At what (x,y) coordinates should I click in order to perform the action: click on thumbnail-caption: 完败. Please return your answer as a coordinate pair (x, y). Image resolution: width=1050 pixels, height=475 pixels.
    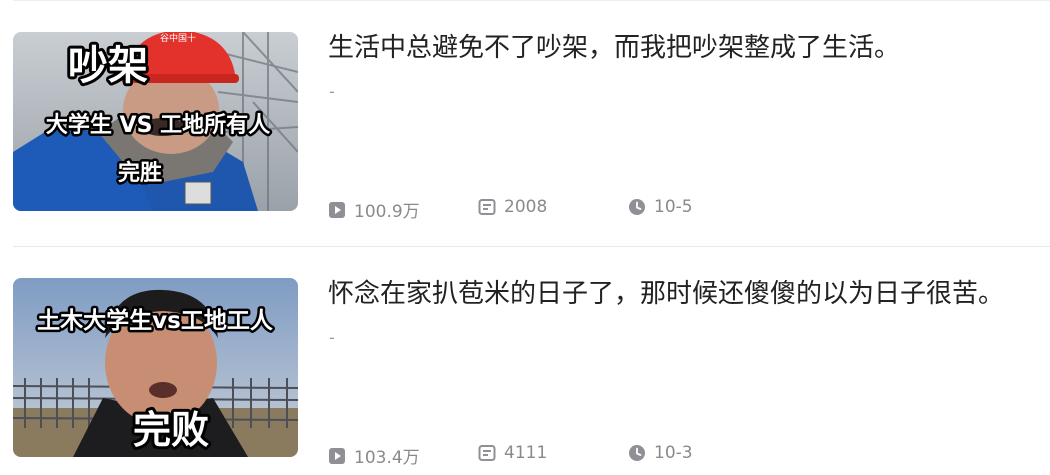
    Looking at the image, I should click on (171, 430).